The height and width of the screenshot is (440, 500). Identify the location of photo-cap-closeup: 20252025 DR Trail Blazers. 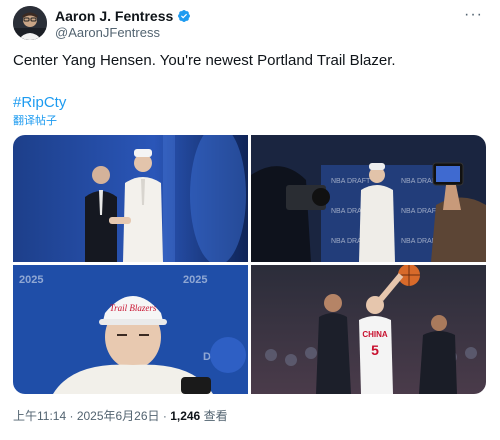
(130, 329).